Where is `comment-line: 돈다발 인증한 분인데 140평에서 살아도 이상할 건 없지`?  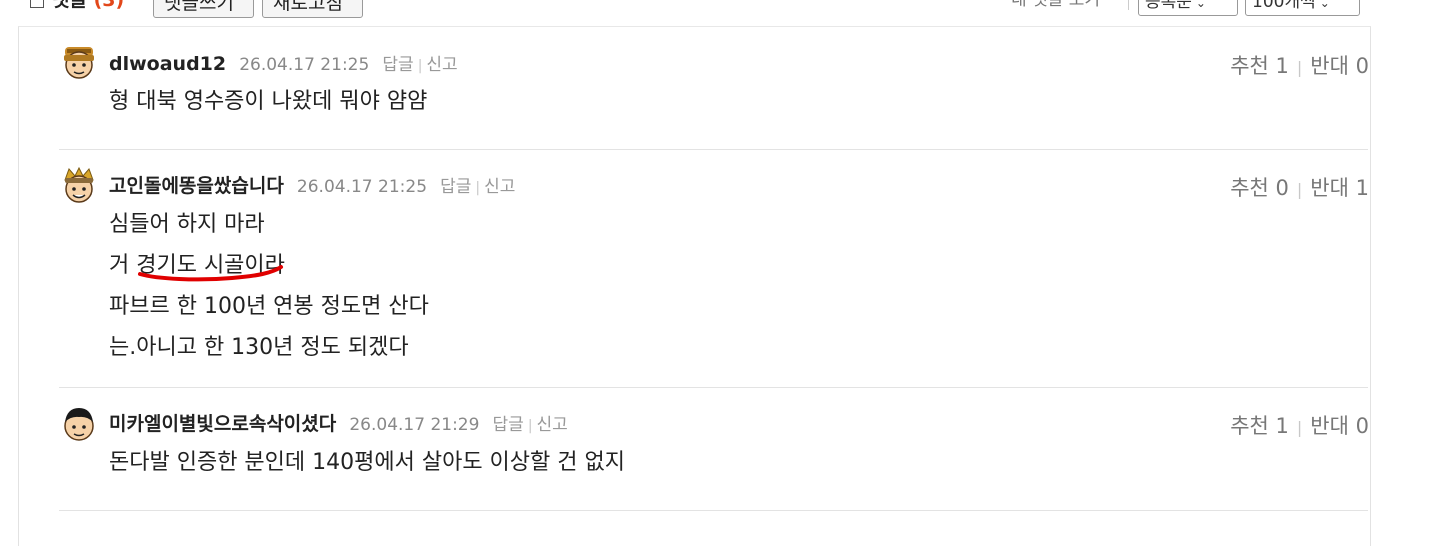
comment-line: 돈다발 인증한 분인데 140평에서 살아도 이상할 건 없지 is located at coordinates (367, 462).